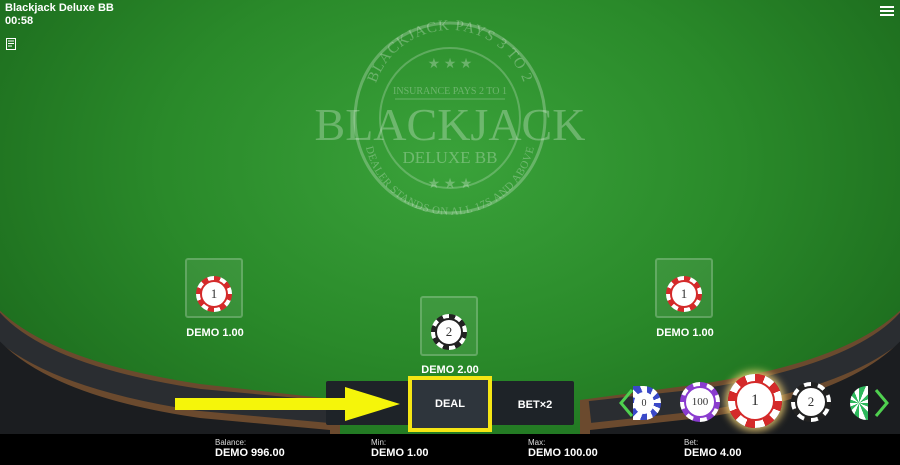  Describe the element at coordinates (11, 44) in the screenshot. I see `history-icon` at that location.